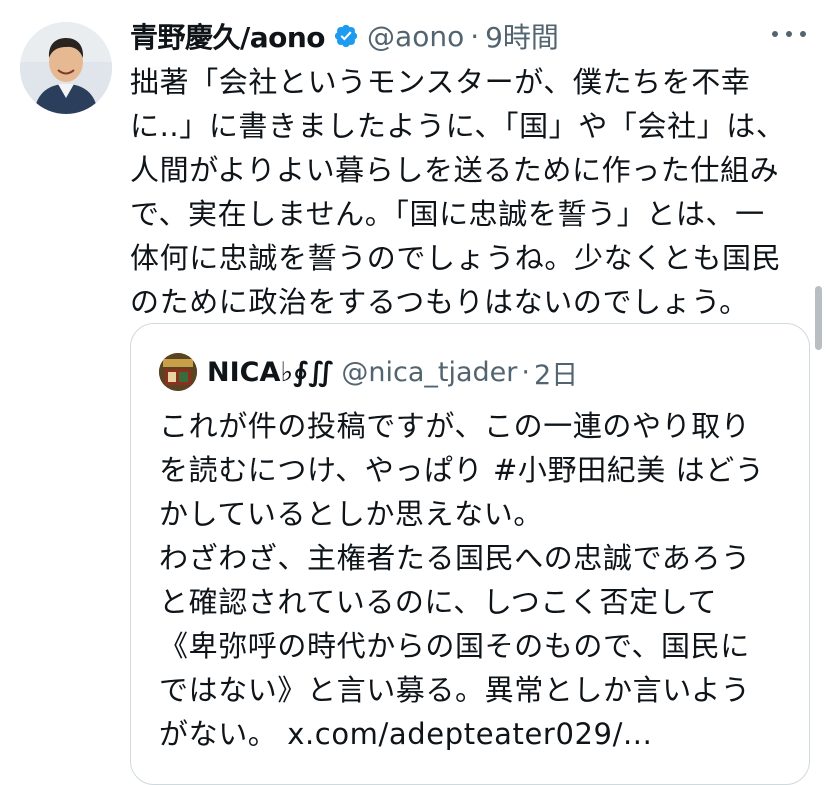 This screenshot has width=828, height=785. I want to click on quoted-avatar-image, so click(178, 372).